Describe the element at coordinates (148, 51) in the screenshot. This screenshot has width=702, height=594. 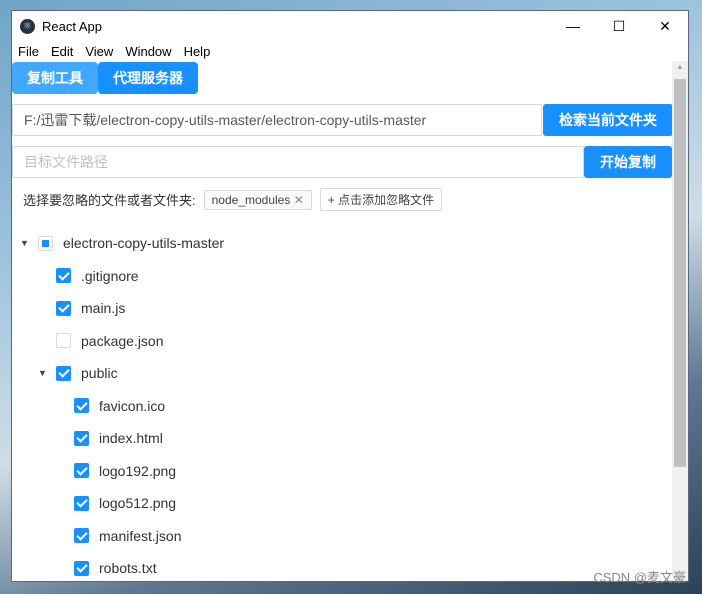
I see `menu-window: Window` at that location.